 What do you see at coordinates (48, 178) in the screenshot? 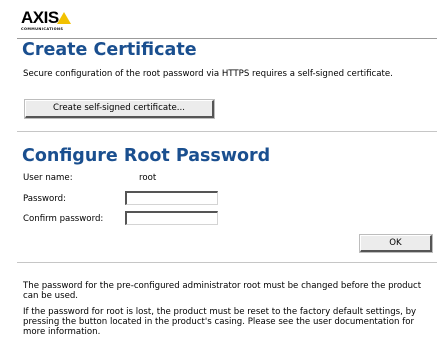
I see `user-name-label: User name:` at bounding box center [48, 178].